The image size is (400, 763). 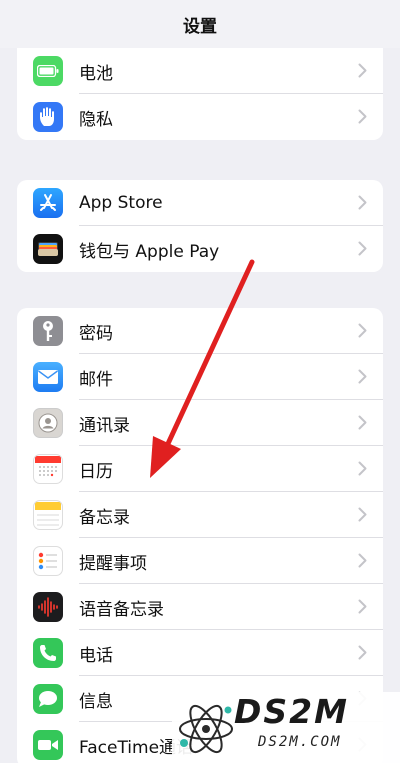 What do you see at coordinates (200, 117) in the screenshot?
I see `settings-row-privacy: 隐私` at bounding box center [200, 117].